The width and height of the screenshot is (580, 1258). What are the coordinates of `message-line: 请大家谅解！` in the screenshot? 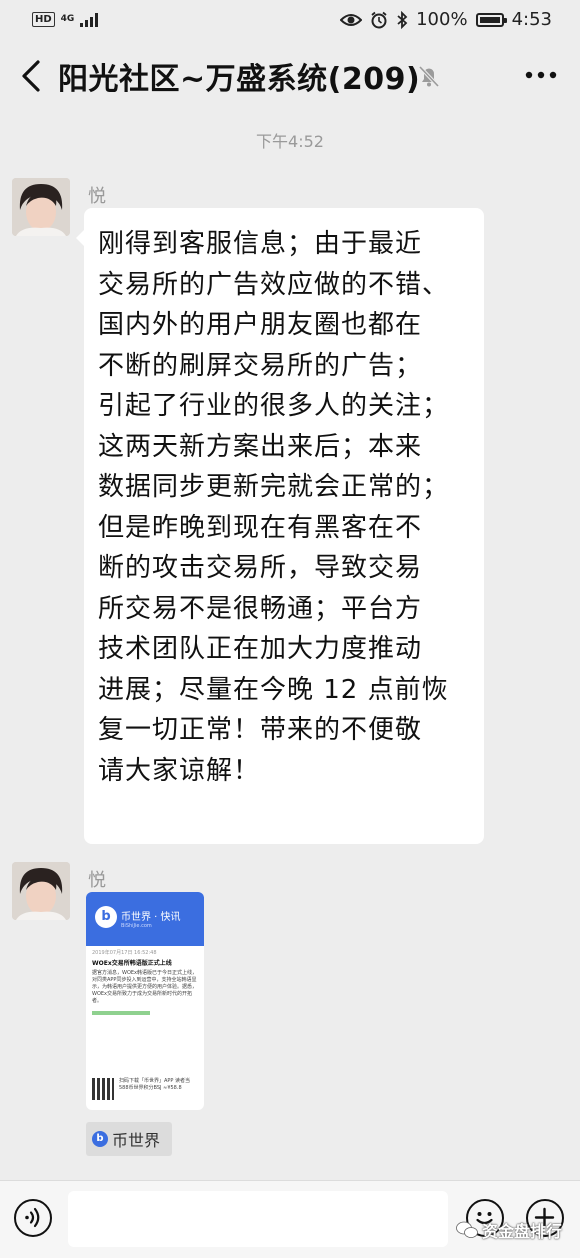 It's located at (179, 770).